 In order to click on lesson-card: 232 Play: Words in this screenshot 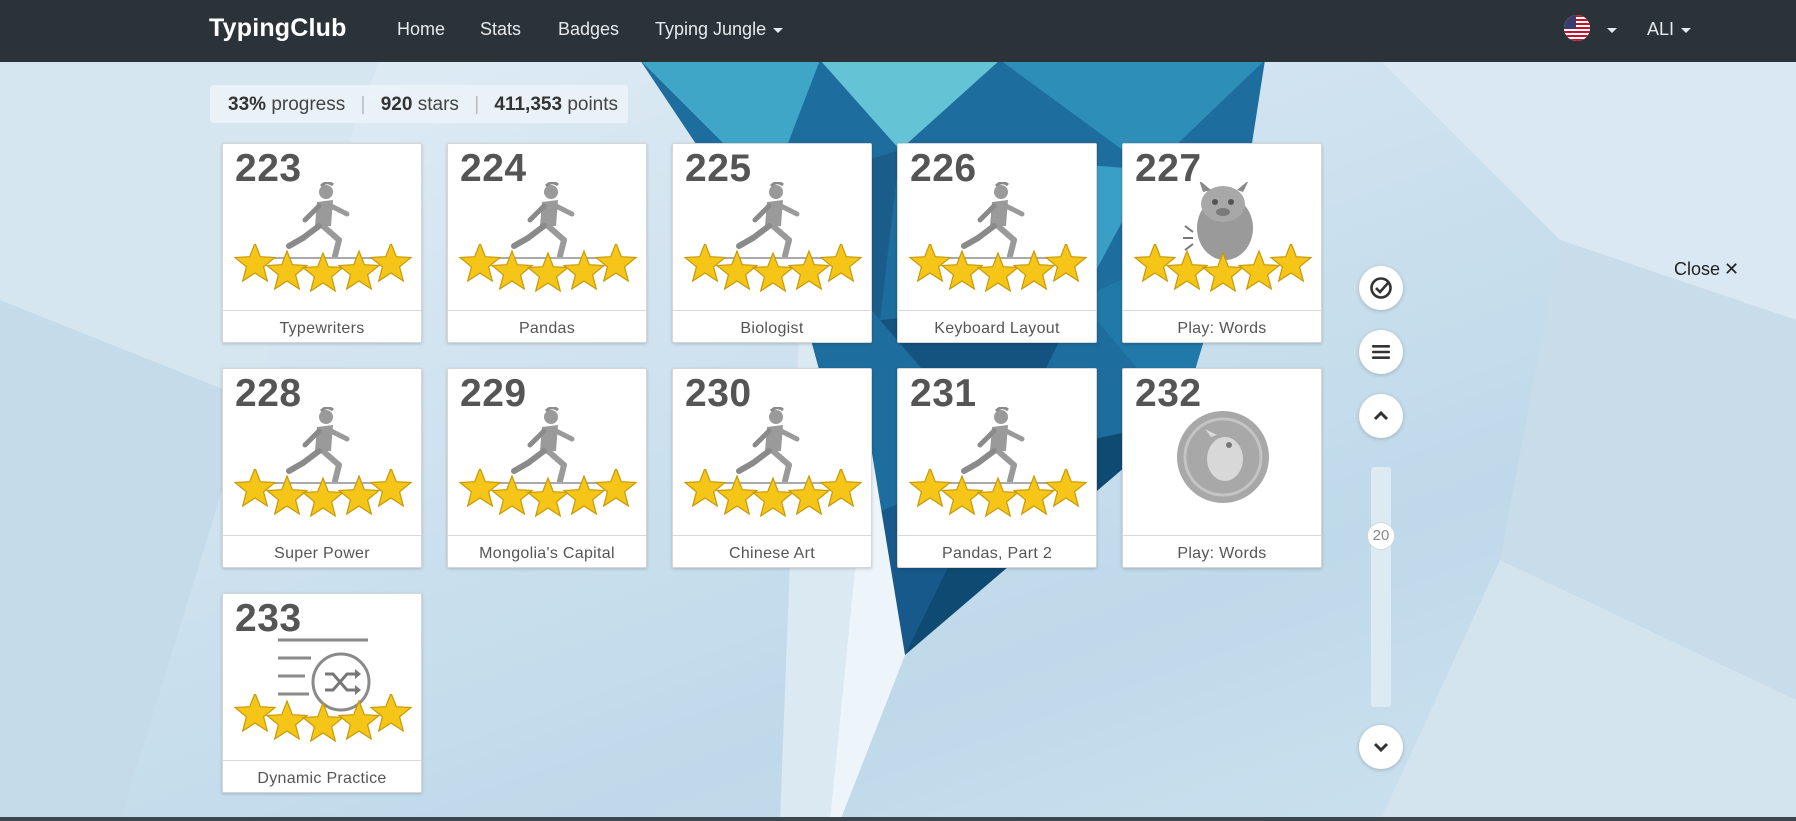, I will do `click(1222, 468)`.